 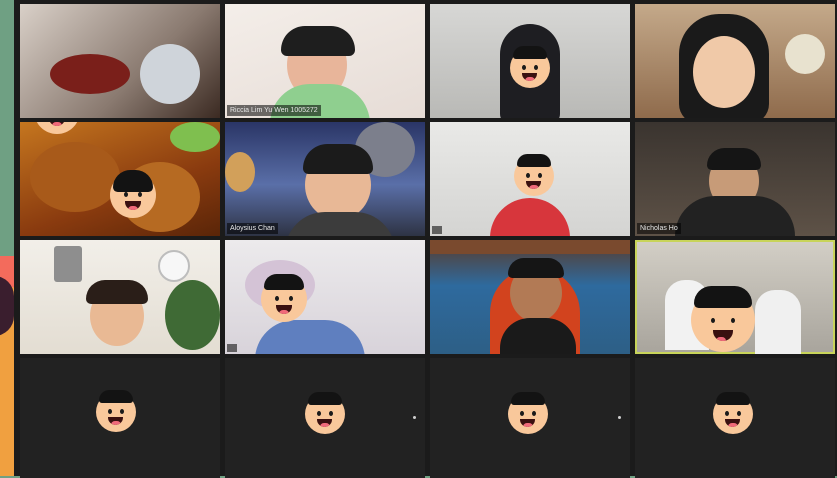 I want to click on participant-name: Riccia Lim Yu Wen 1005272, so click(x=274, y=110).